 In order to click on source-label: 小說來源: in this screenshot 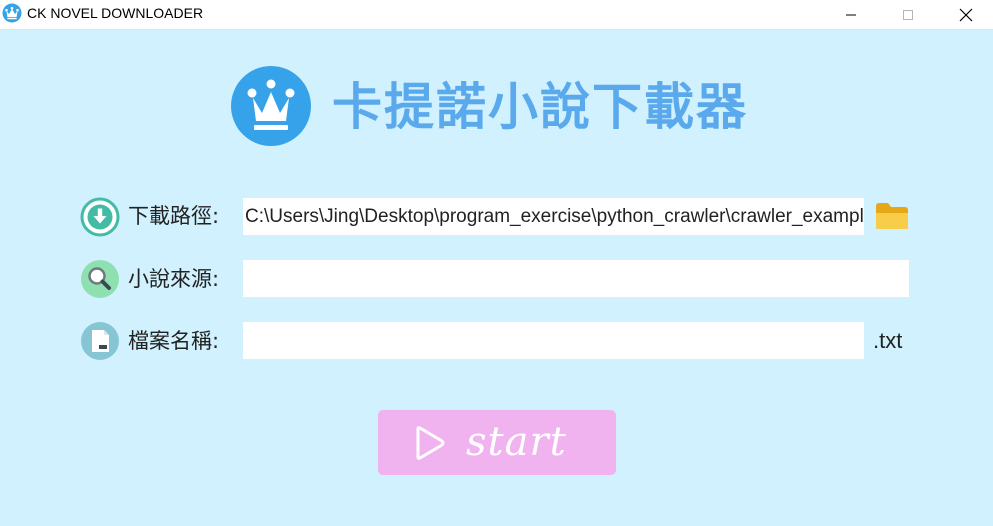, I will do `click(174, 279)`.